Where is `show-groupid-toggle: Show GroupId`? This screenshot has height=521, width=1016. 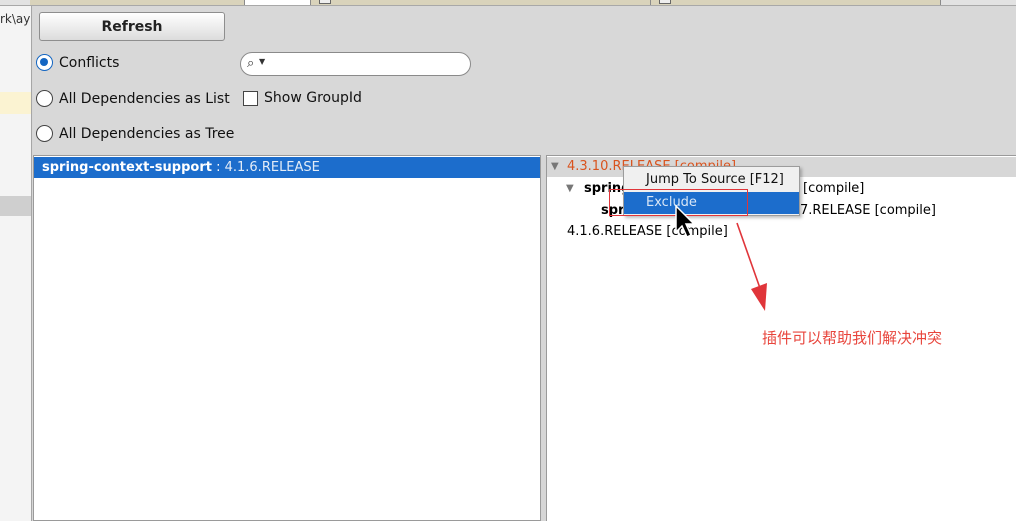 show-groupid-toggle: Show GroupId is located at coordinates (302, 98).